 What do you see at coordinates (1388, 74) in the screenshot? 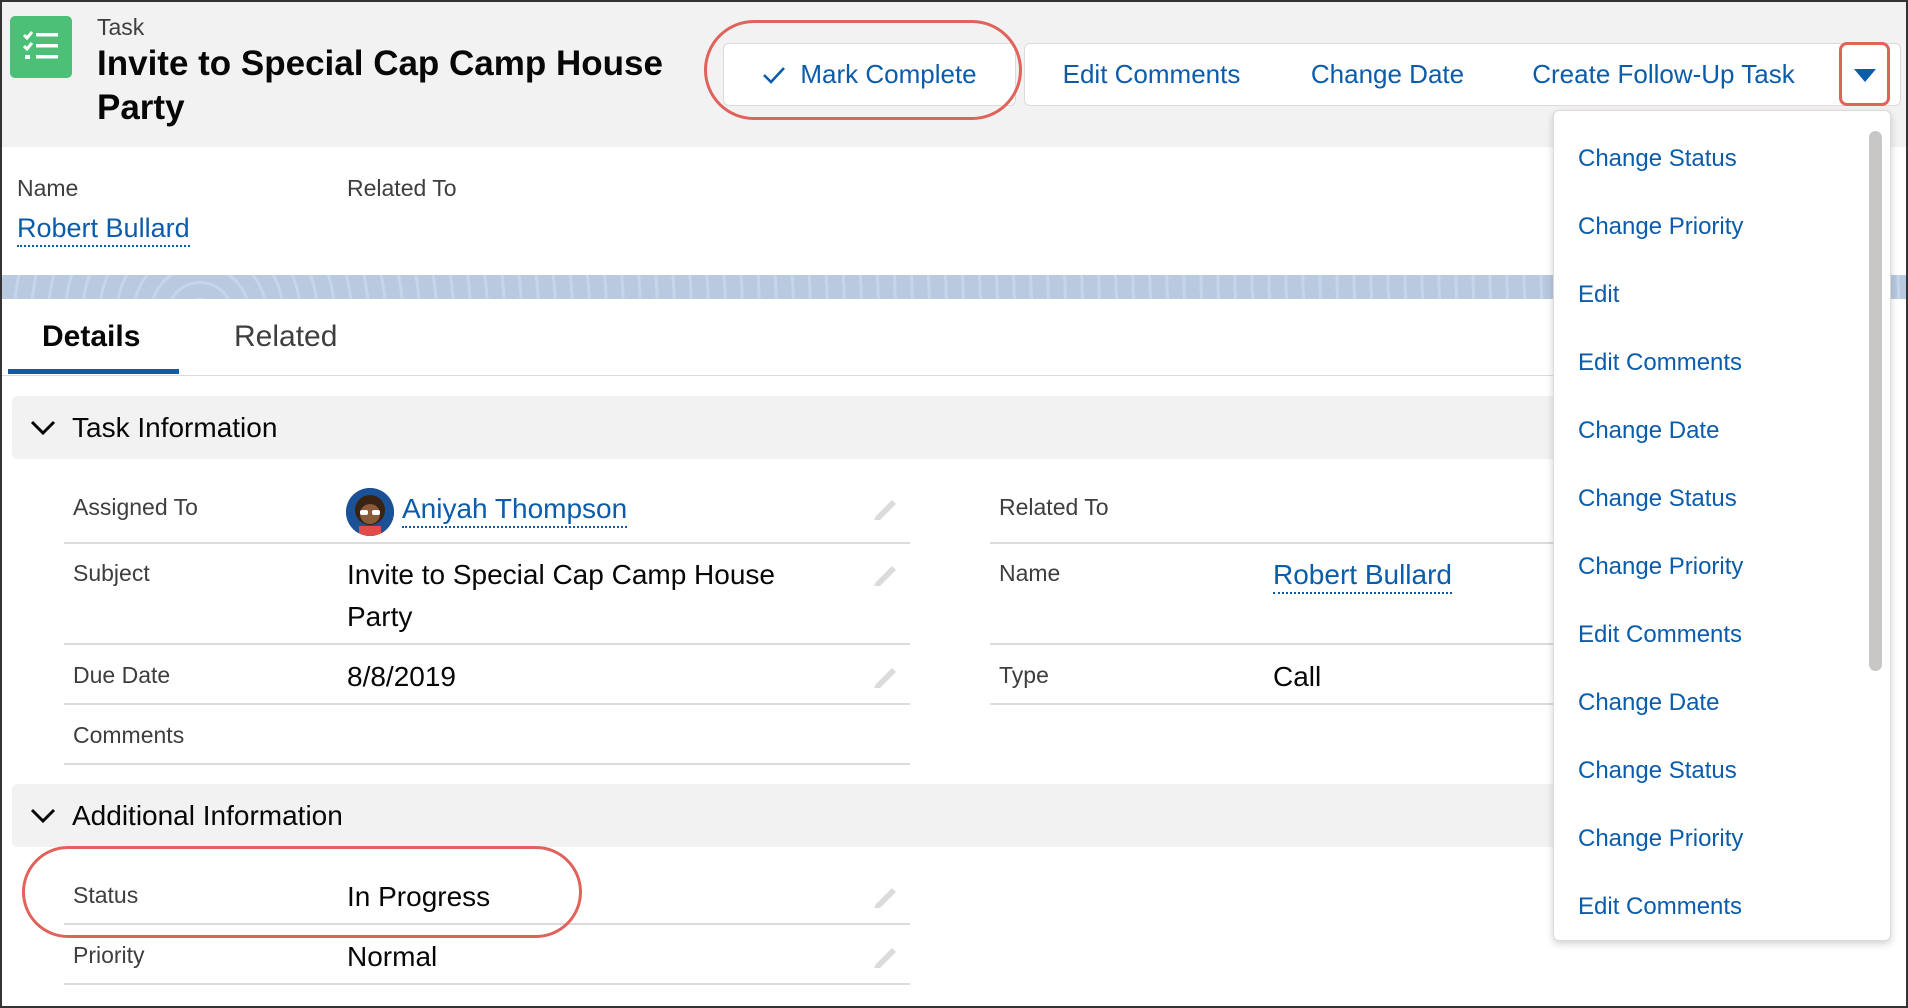
I see `change-date-button: Change Date` at bounding box center [1388, 74].